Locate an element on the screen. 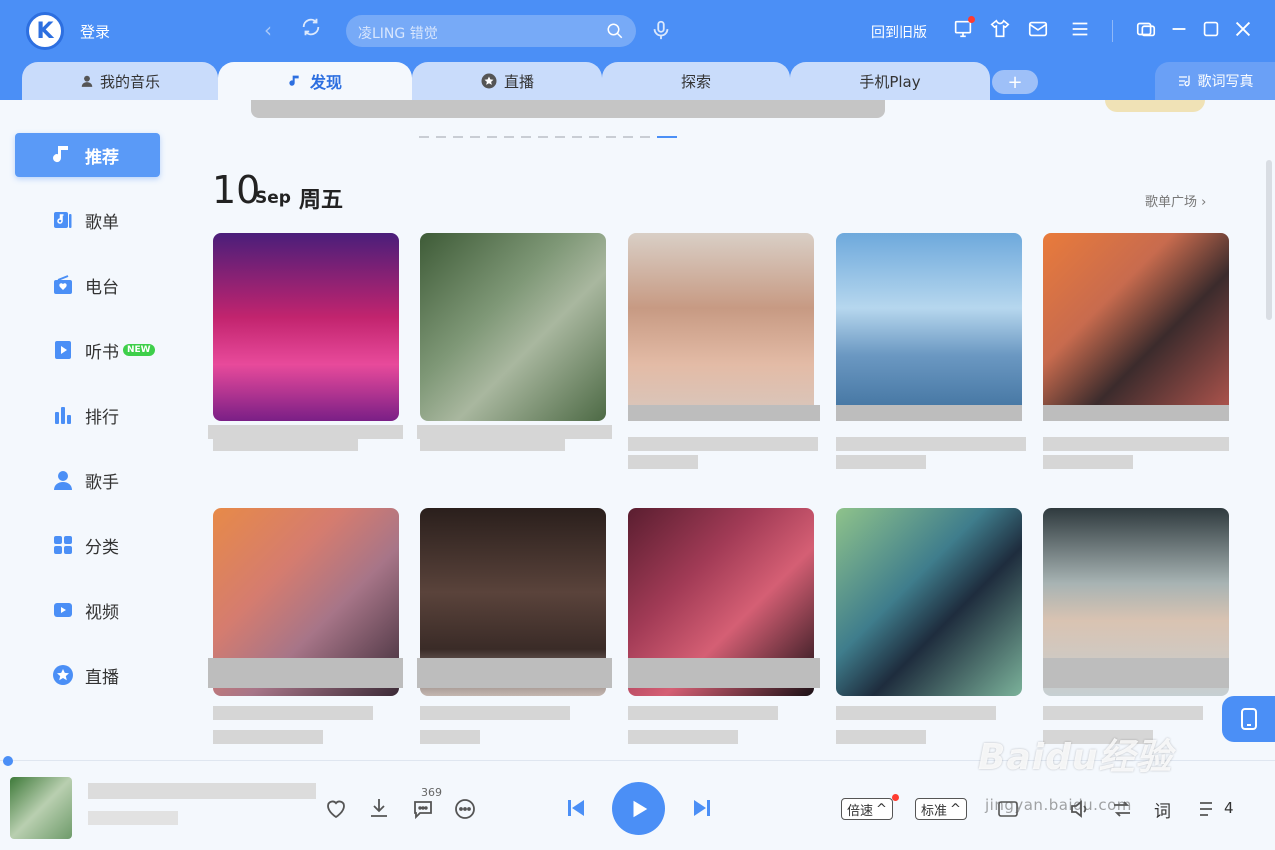  tab-label: 我的音乐 is located at coordinates (129, 81).